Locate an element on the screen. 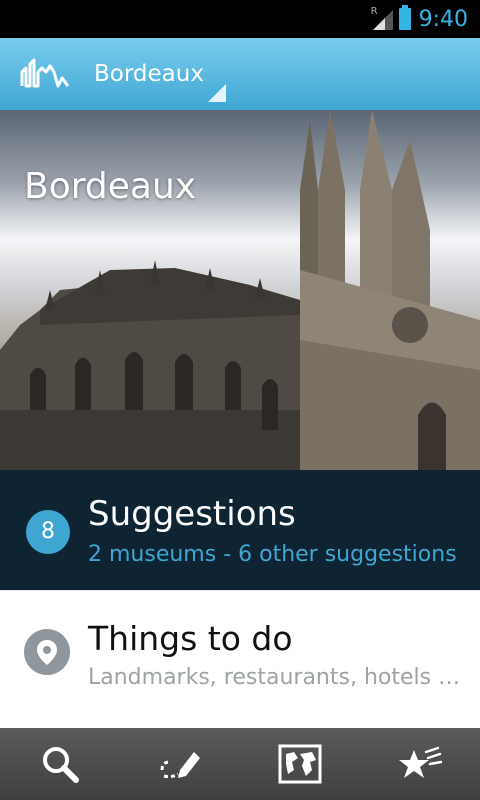  suggestions-subtitle: 2 museums - 6 other suggestions is located at coordinates (272, 554).